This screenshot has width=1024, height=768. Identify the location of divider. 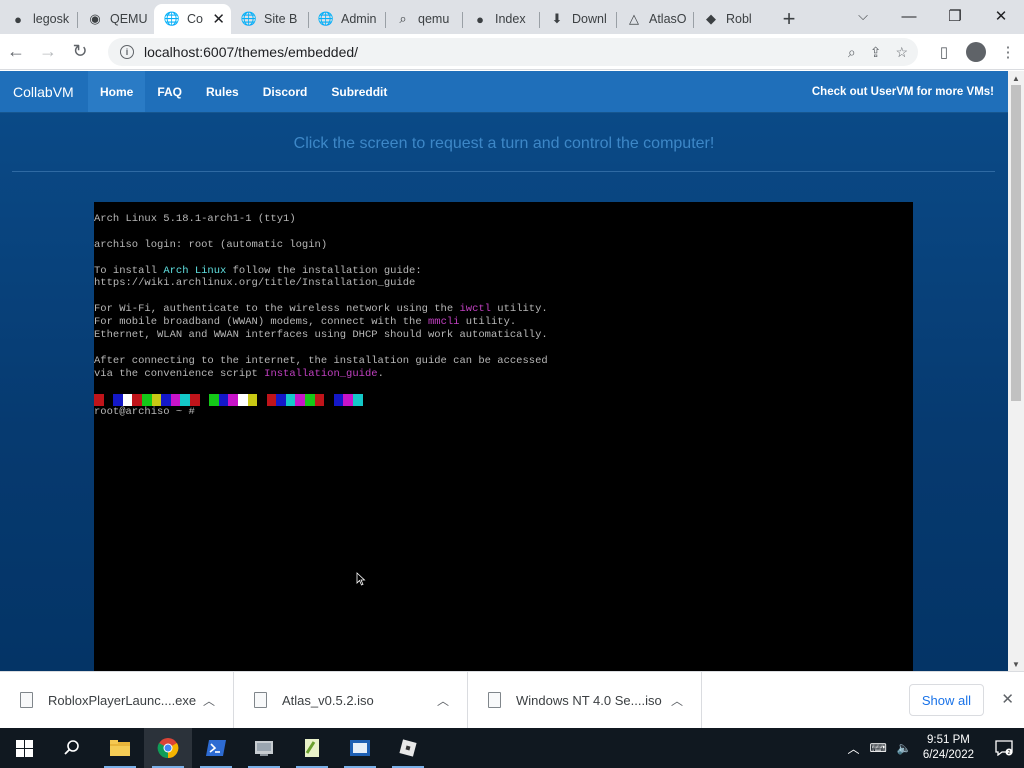
(503, 171).